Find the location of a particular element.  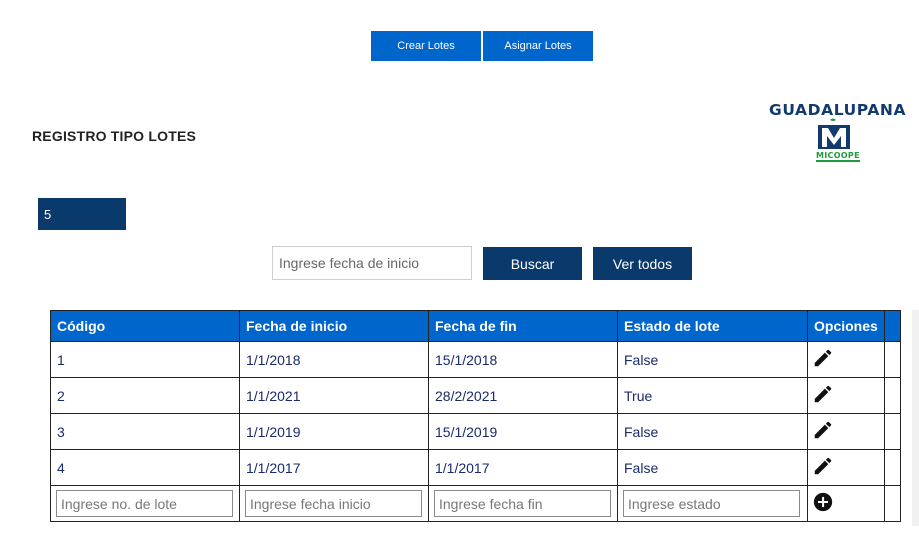

new-fecha-inicio-input is located at coordinates (333, 503).